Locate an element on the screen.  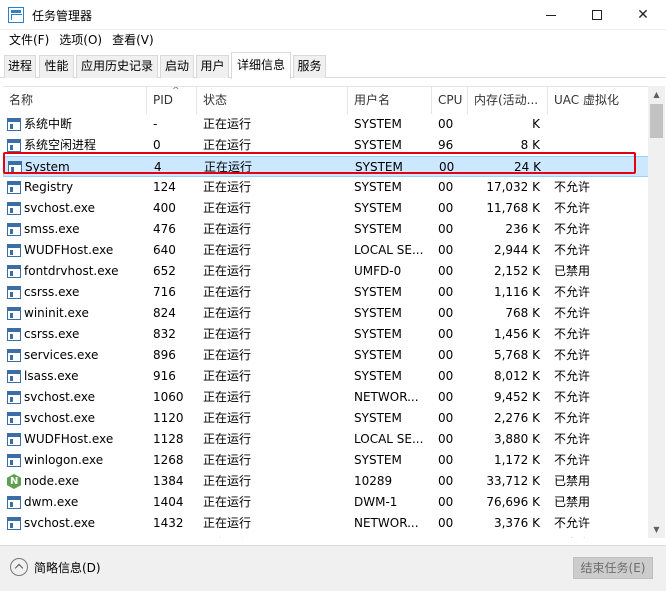
table-row: 系统中断 - 正在运行 SYSTEM 00 K is located at coordinates (326, 124).